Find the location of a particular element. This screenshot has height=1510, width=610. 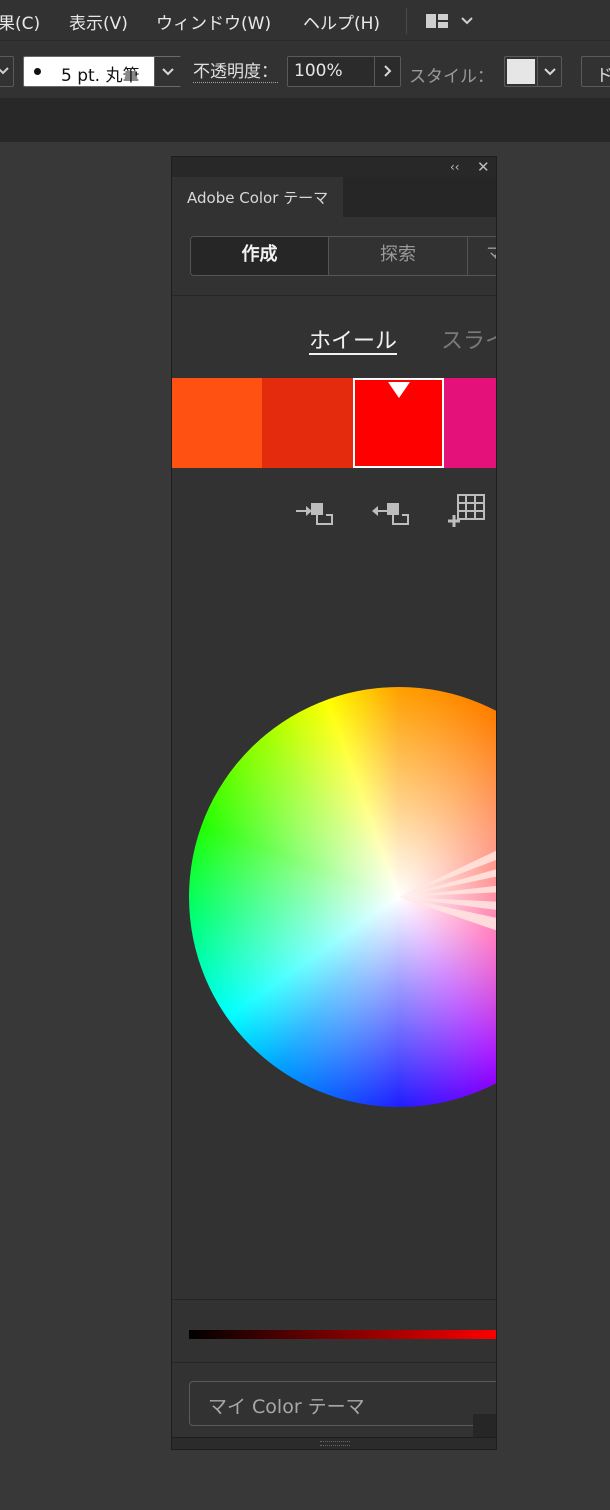

harmony-markers is located at coordinates (447, 890).